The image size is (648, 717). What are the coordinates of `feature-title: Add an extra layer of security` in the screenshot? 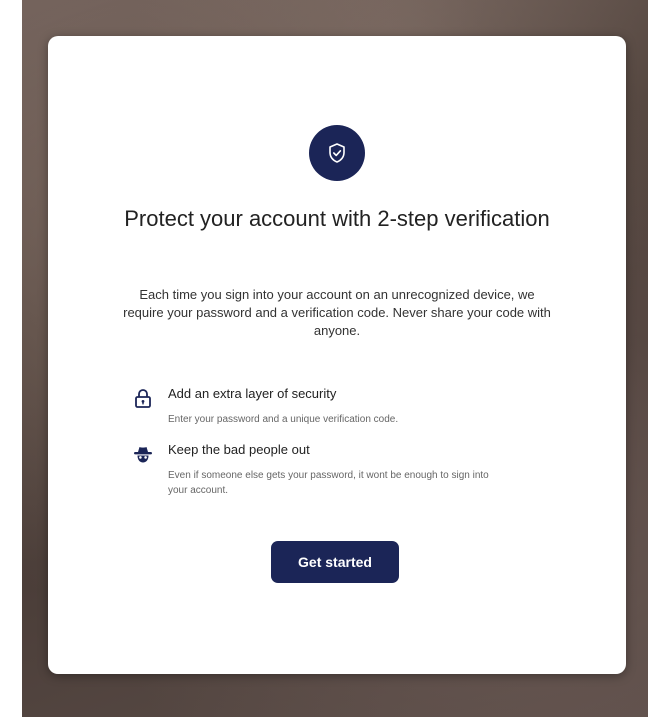 It's located at (252, 393).